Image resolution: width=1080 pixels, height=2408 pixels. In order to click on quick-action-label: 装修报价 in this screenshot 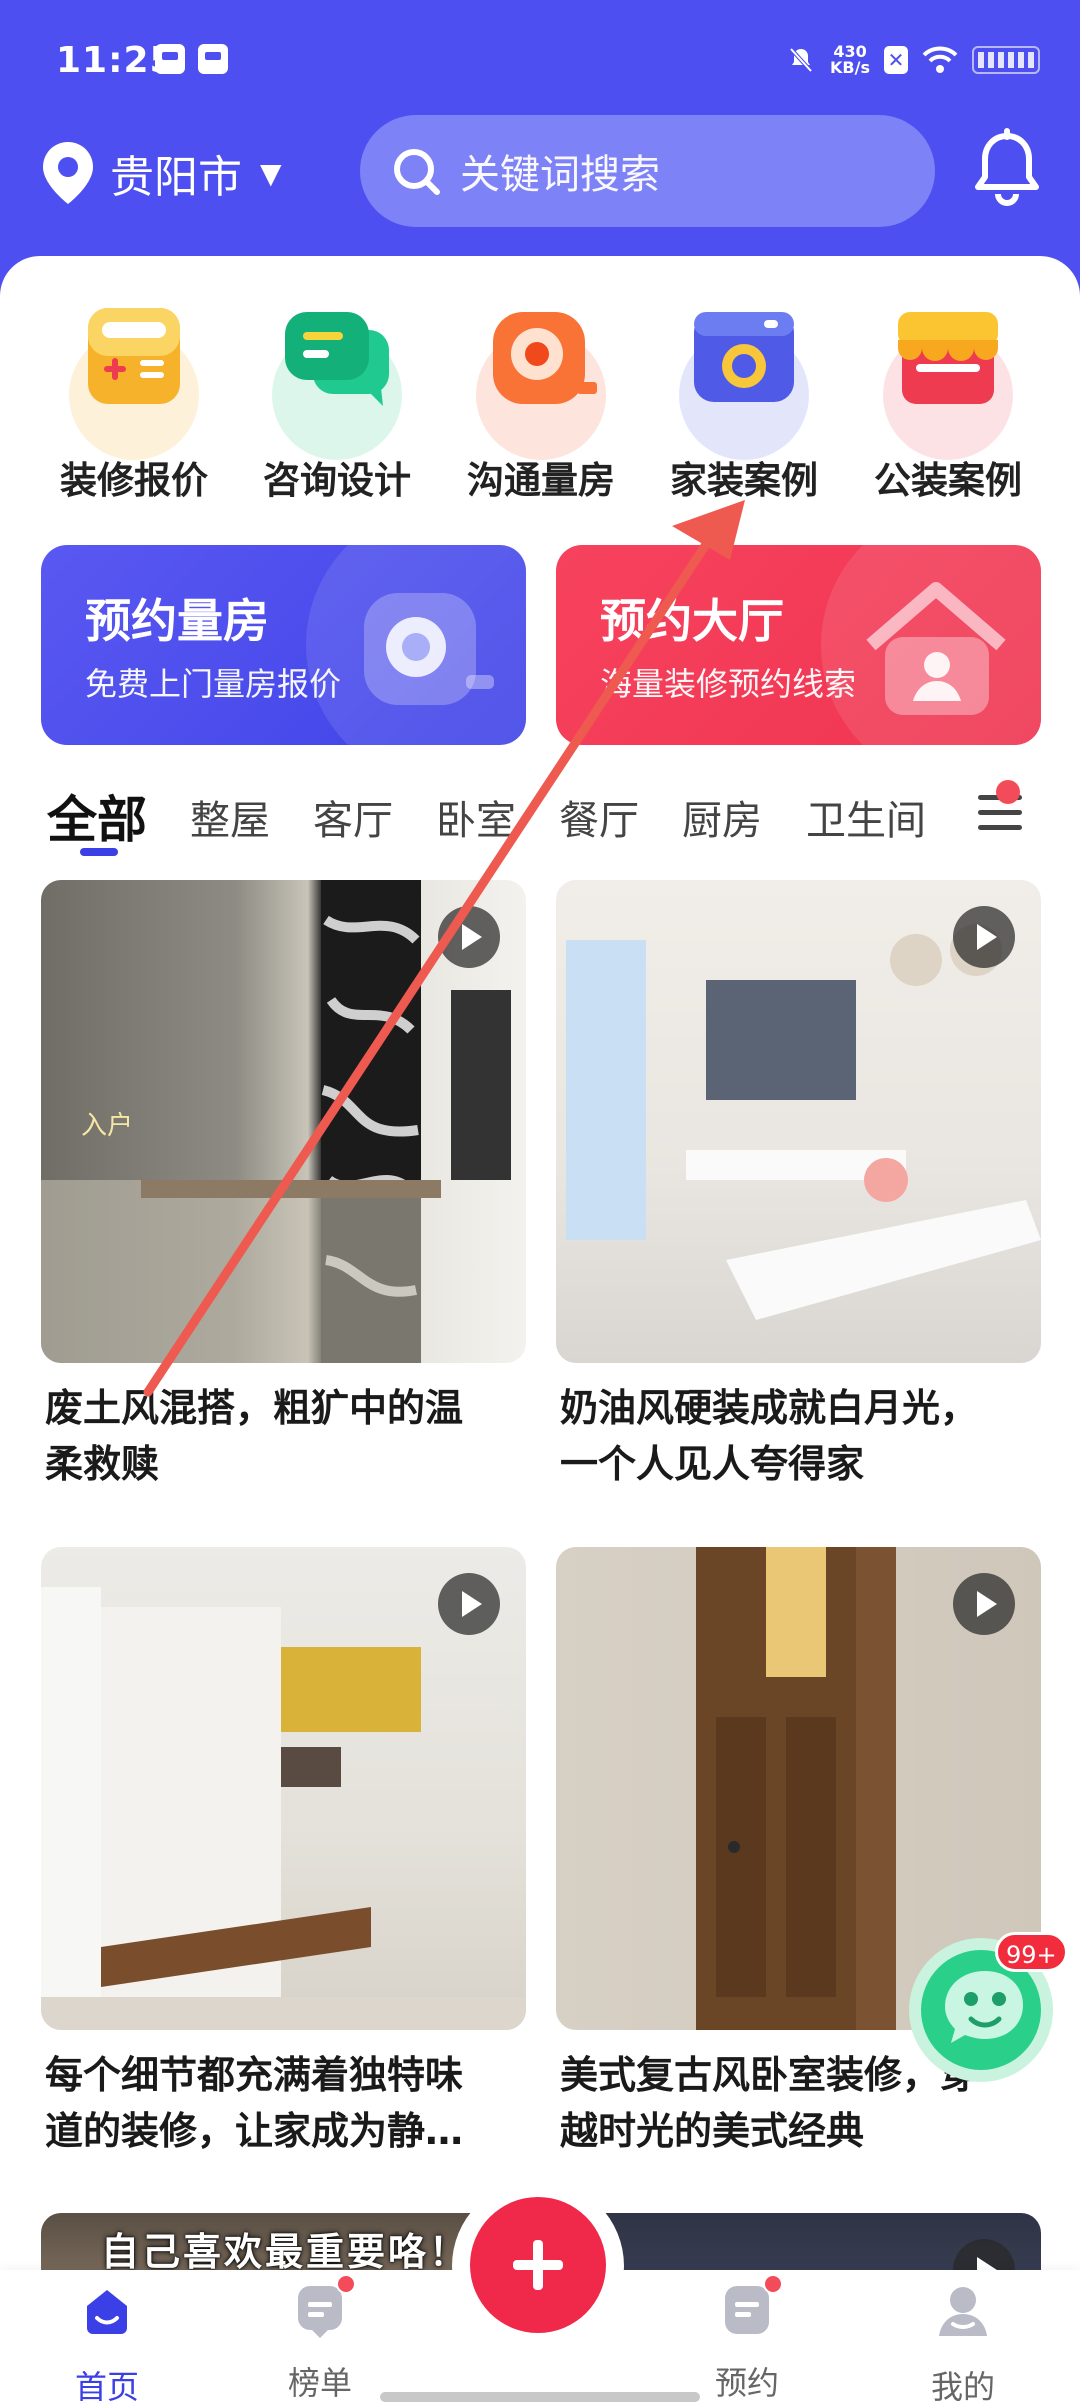, I will do `click(134, 480)`.